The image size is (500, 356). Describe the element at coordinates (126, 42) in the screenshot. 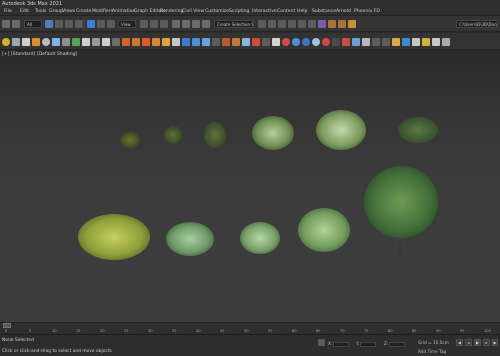

I see `particle-icon` at that location.